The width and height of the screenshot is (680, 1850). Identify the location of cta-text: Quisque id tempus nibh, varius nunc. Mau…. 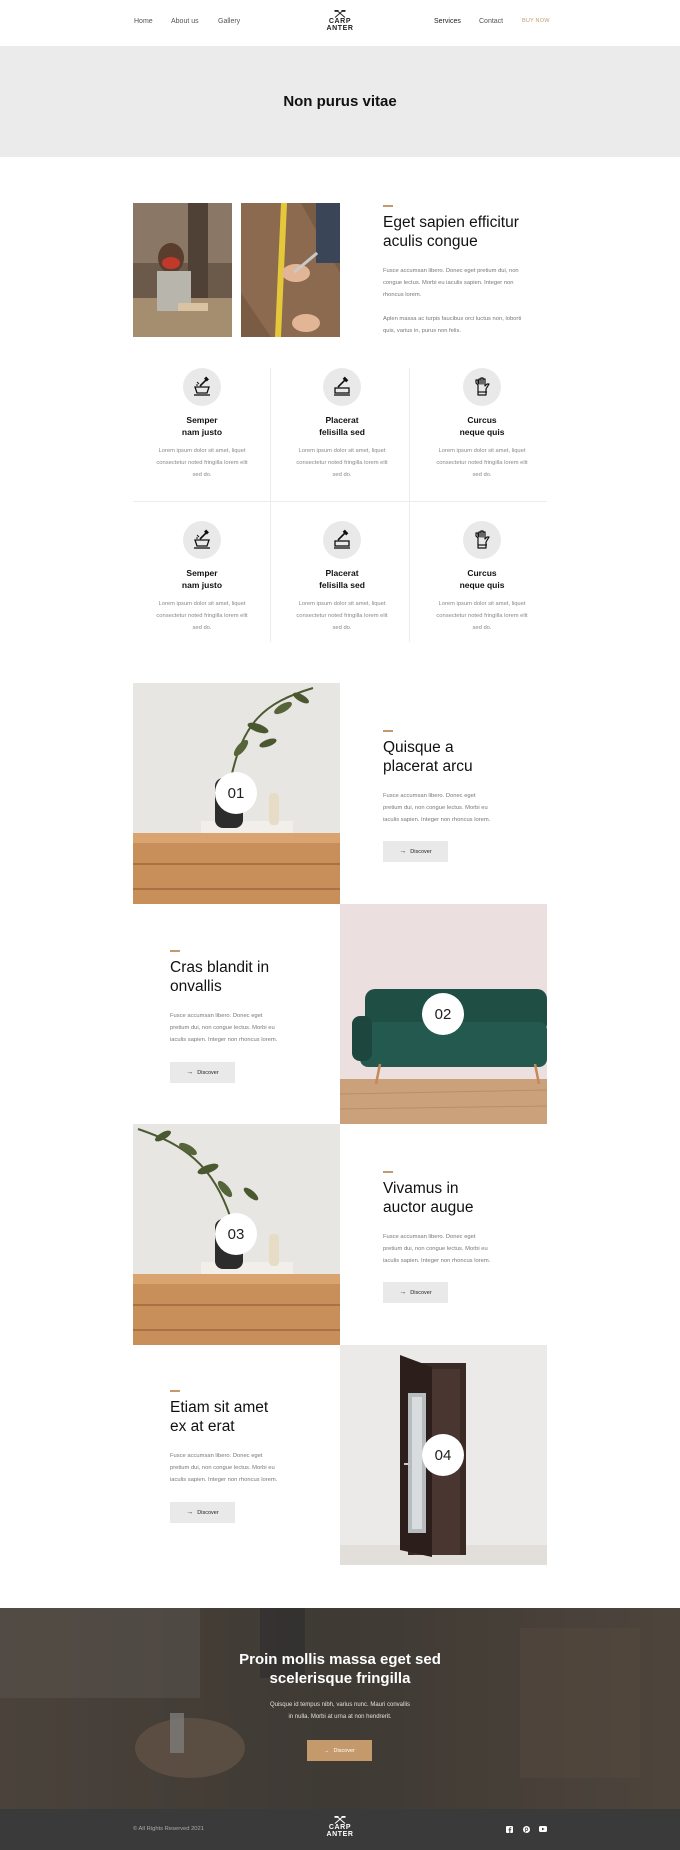
(340, 1711).